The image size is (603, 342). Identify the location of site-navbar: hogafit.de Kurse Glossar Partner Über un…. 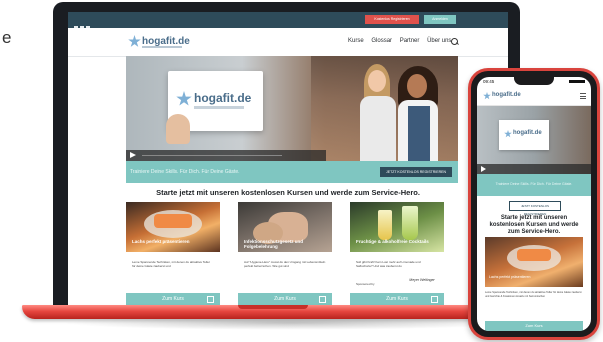
(288, 42).